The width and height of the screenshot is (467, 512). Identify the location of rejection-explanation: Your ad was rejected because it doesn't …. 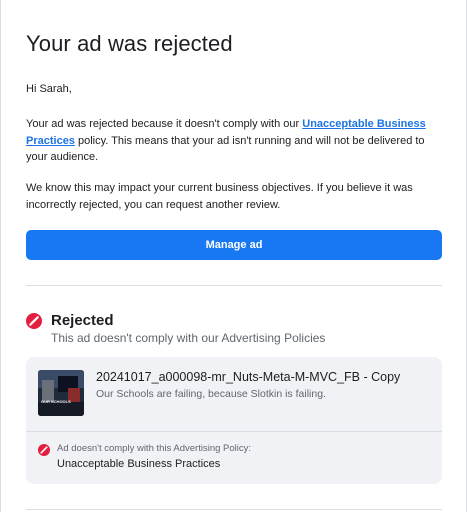
(233, 141).